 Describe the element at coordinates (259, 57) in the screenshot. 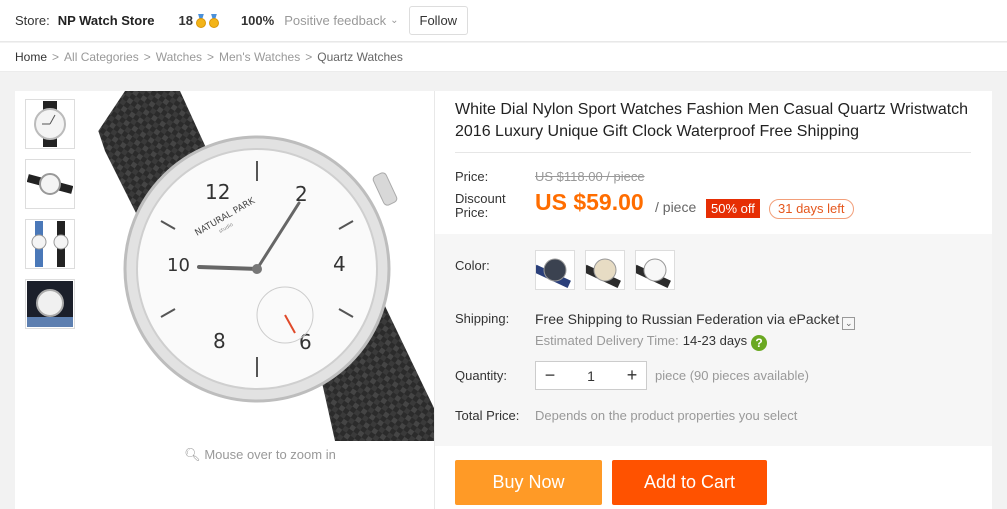

I see `breadcrumb-mens-watches: Men's Watches` at that location.